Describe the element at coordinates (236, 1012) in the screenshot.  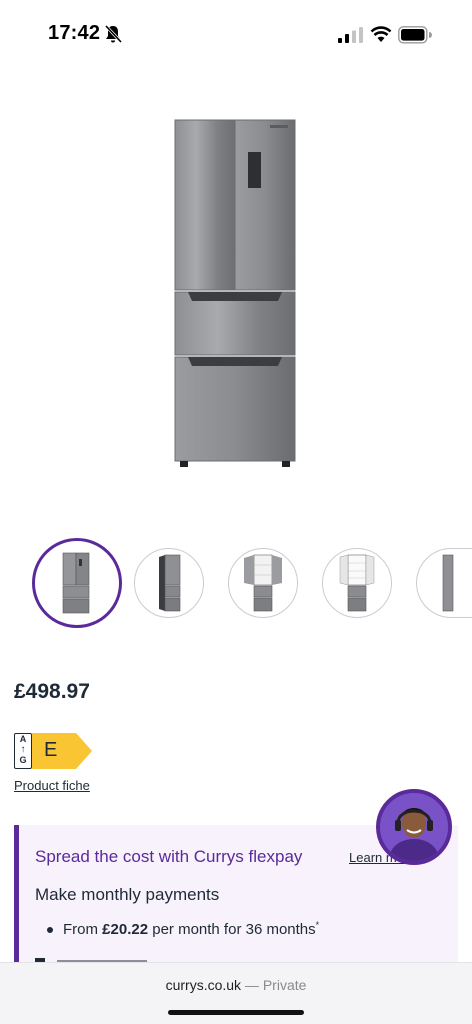
I see `home-indicator` at that location.